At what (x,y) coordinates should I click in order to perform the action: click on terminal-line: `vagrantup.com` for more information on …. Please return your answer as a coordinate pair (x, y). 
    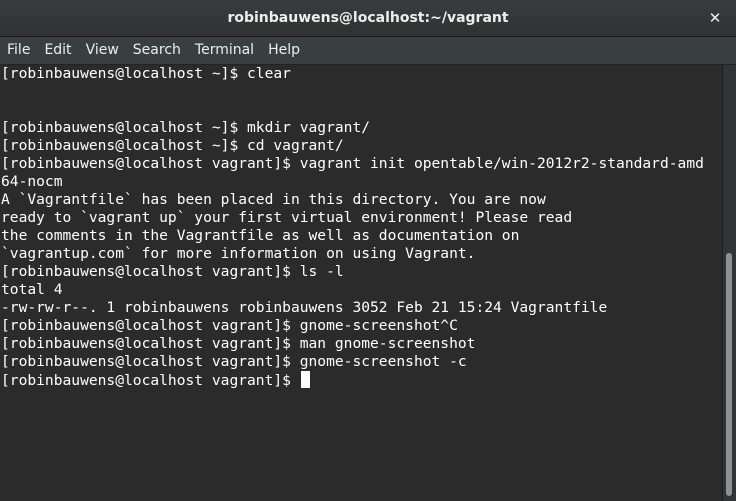
    Looking at the image, I should click on (238, 253).